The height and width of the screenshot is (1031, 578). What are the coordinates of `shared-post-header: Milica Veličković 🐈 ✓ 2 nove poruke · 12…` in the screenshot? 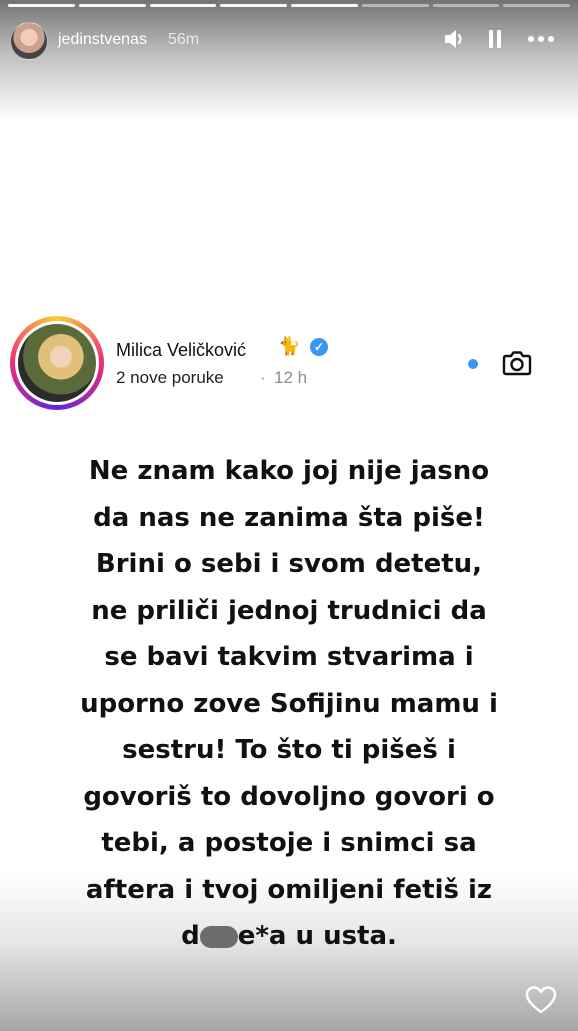 It's located at (289, 364).